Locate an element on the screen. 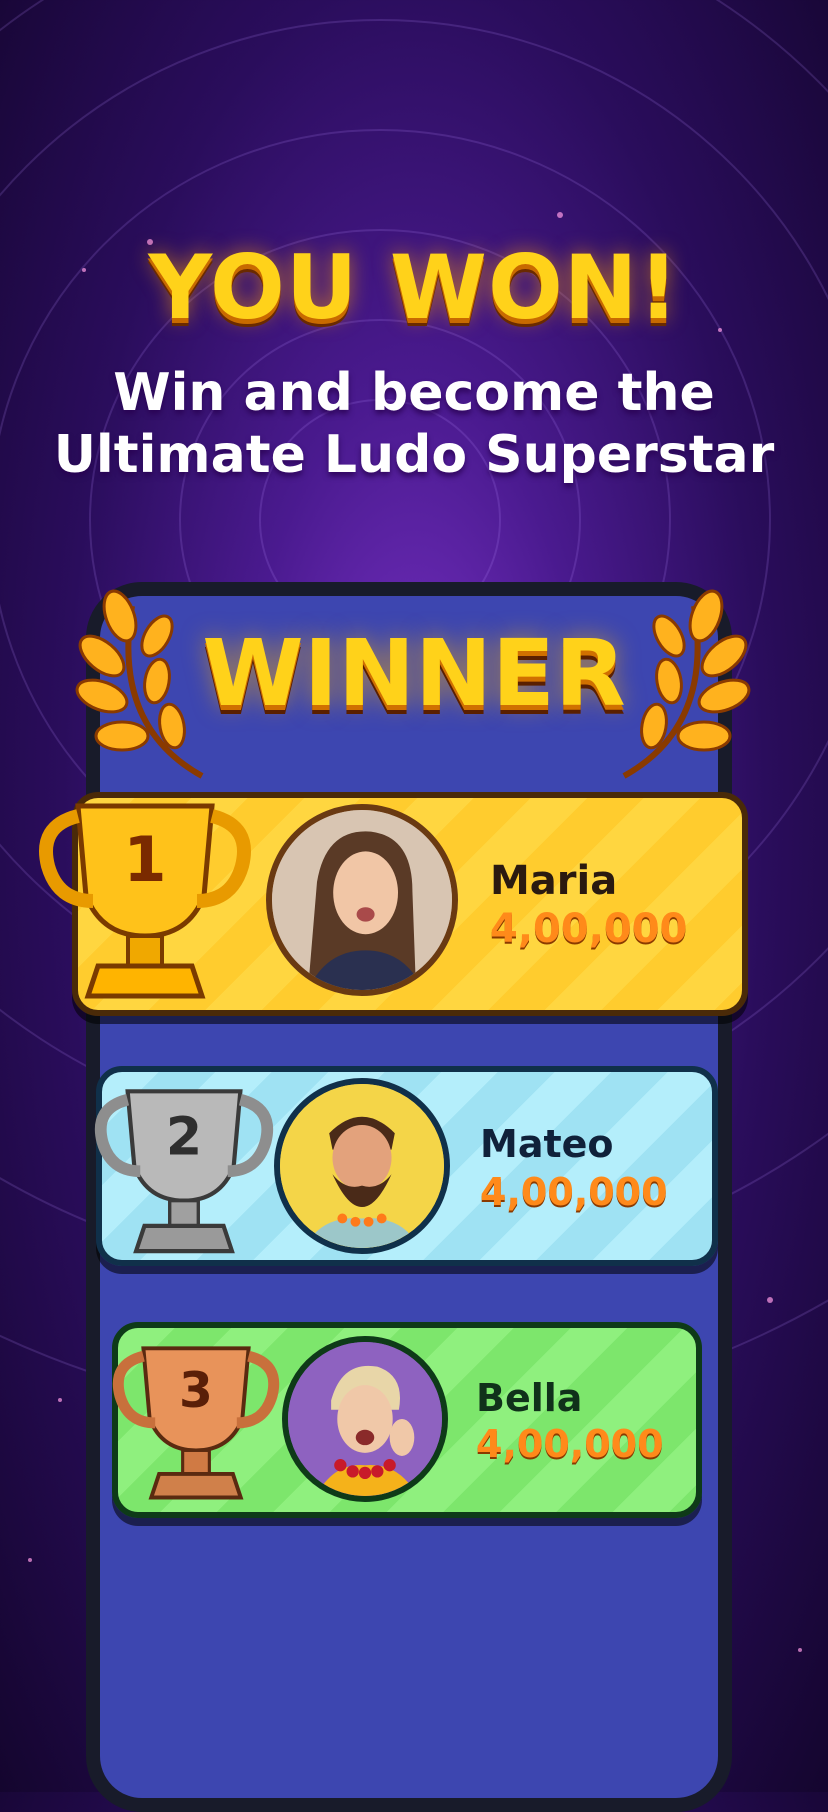 The image size is (828, 1812). you-won-headline: YOU WON! is located at coordinates (414, 287).